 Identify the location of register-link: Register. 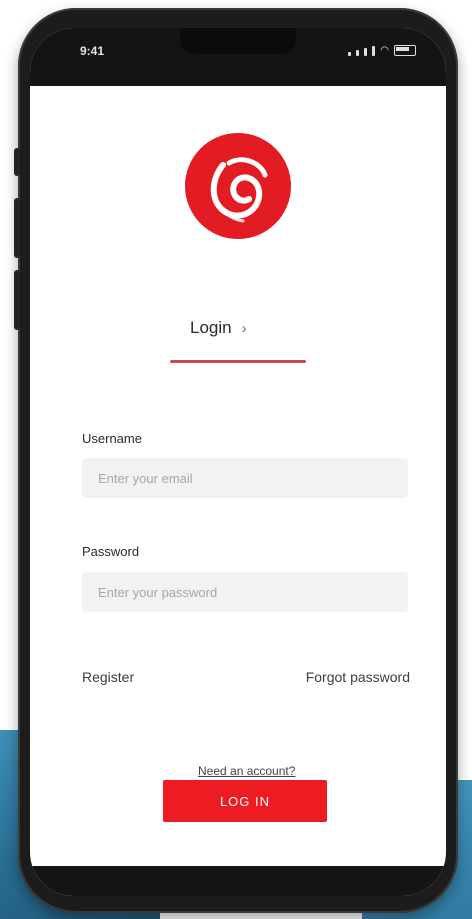
(108, 677).